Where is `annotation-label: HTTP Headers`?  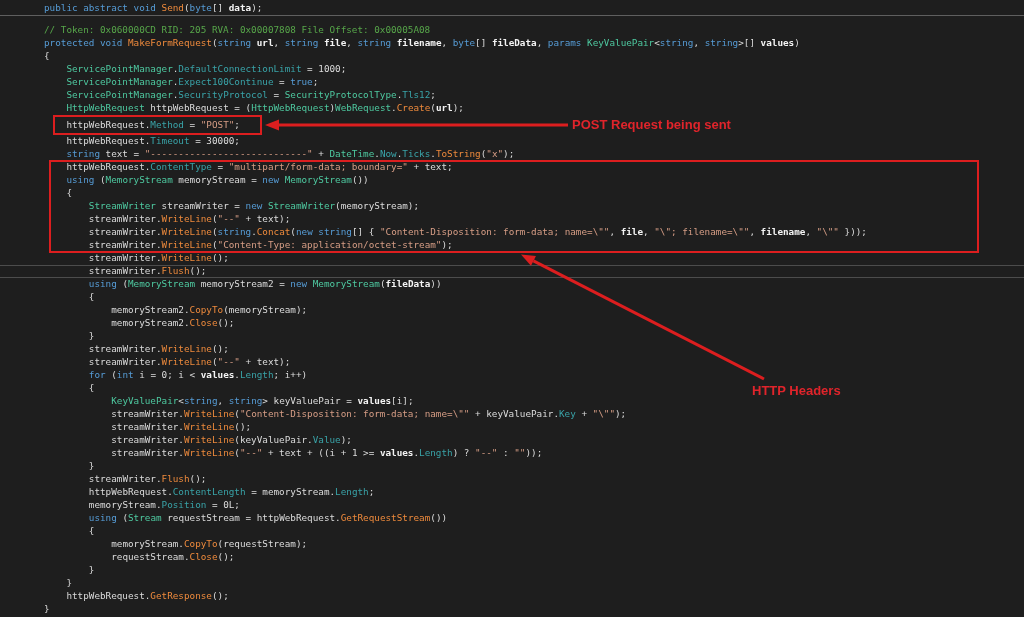 annotation-label: HTTP Headers is located at coordinates (796, 391).